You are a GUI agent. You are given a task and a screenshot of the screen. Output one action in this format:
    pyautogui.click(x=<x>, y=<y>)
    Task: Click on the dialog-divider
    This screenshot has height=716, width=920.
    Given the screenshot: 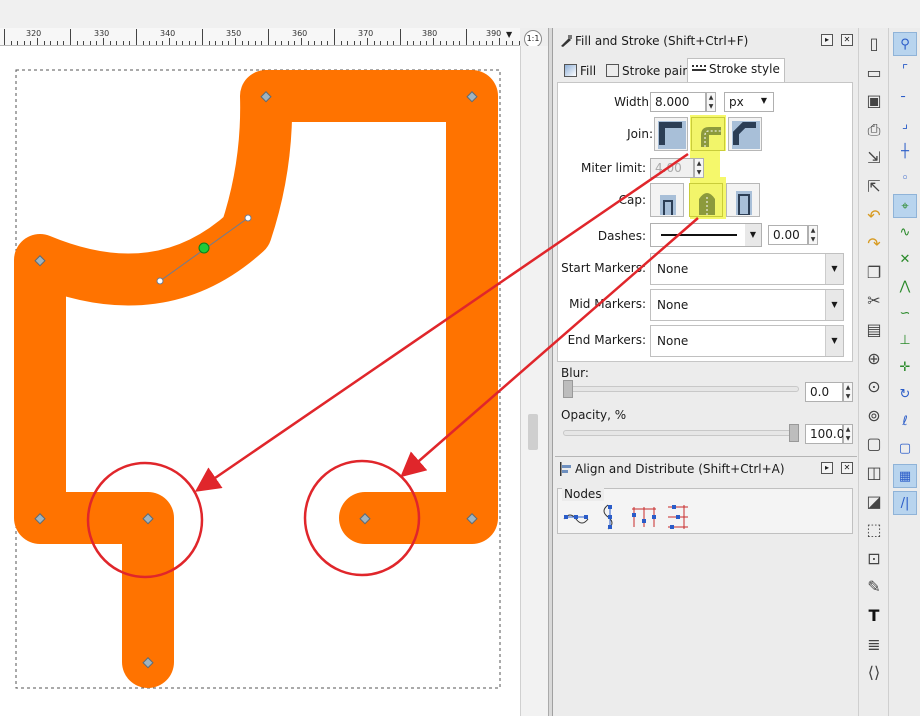 What is the action you would take?
    pyautogui.click(x=706, y=456)
    